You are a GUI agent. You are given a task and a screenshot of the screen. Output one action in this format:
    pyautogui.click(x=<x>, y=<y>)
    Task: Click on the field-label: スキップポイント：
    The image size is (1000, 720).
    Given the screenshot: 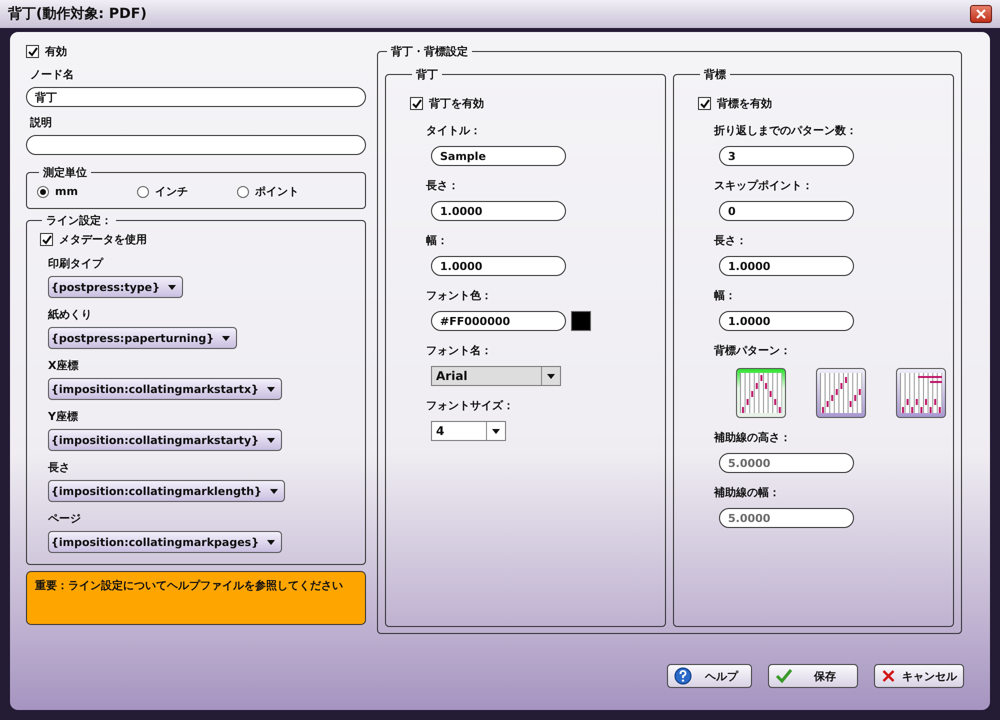 What is the action you would take?
    pyautogui.click(x=764, y=185)
    